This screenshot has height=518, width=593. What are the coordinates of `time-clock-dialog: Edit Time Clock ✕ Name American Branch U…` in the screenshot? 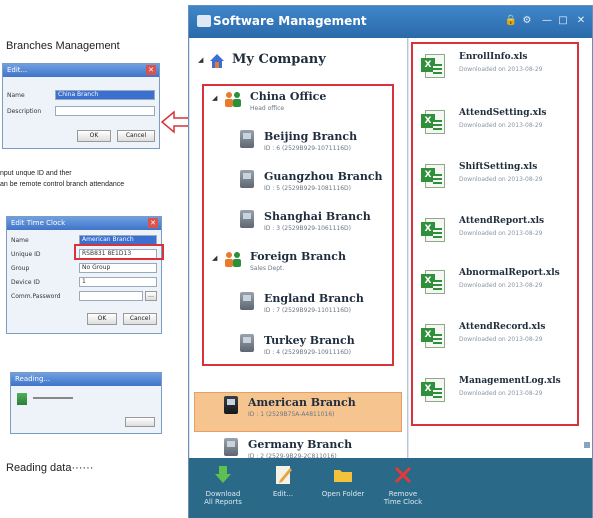 It's located at (84, 275).